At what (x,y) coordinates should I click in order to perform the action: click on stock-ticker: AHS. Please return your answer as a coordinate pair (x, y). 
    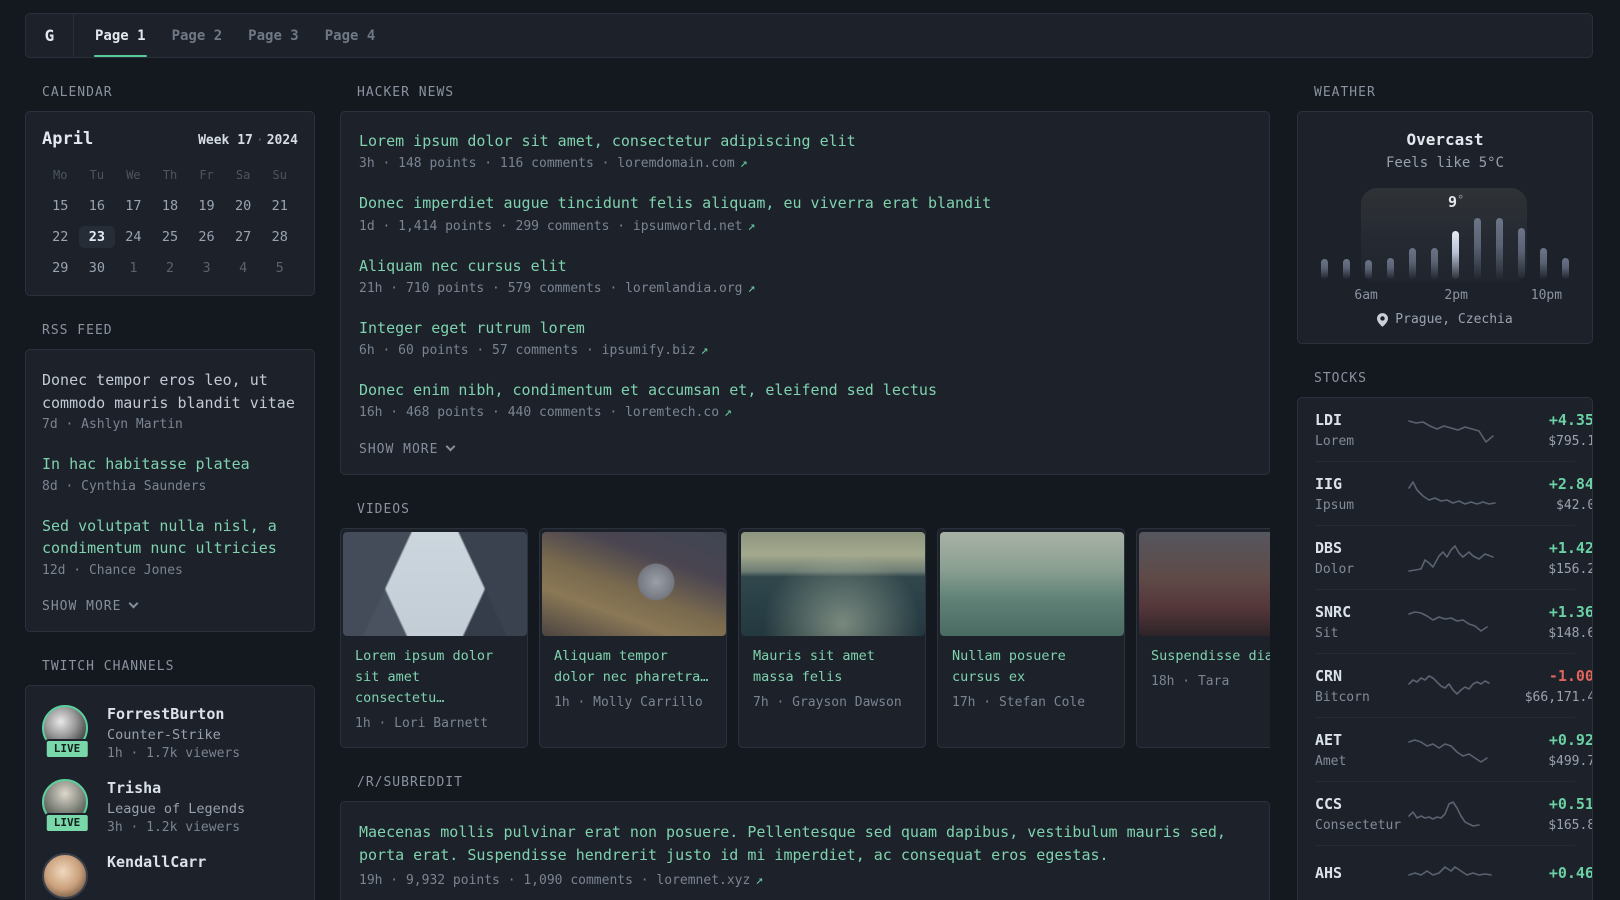
    Looking at the image, I should click on (1329, 872).